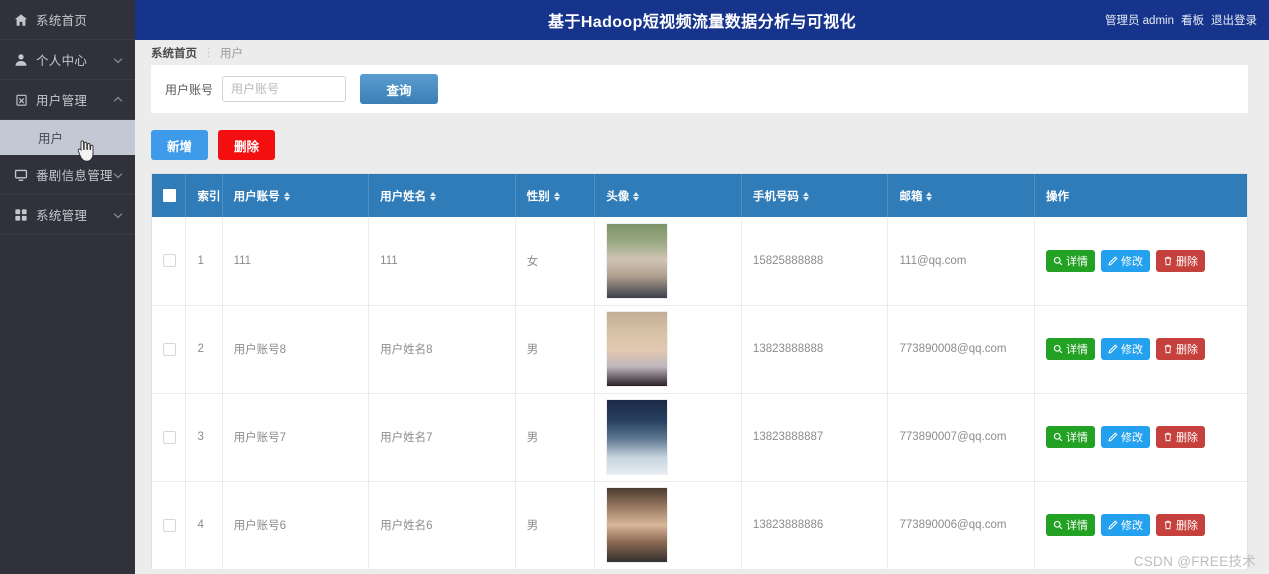 Image resolution: width=1269 pixels, height=574 pixels. What do you see at coordinates (256, 196) in the screenshot?
I see `column-account-label: 用户账号` at bounding box center [256, 196].